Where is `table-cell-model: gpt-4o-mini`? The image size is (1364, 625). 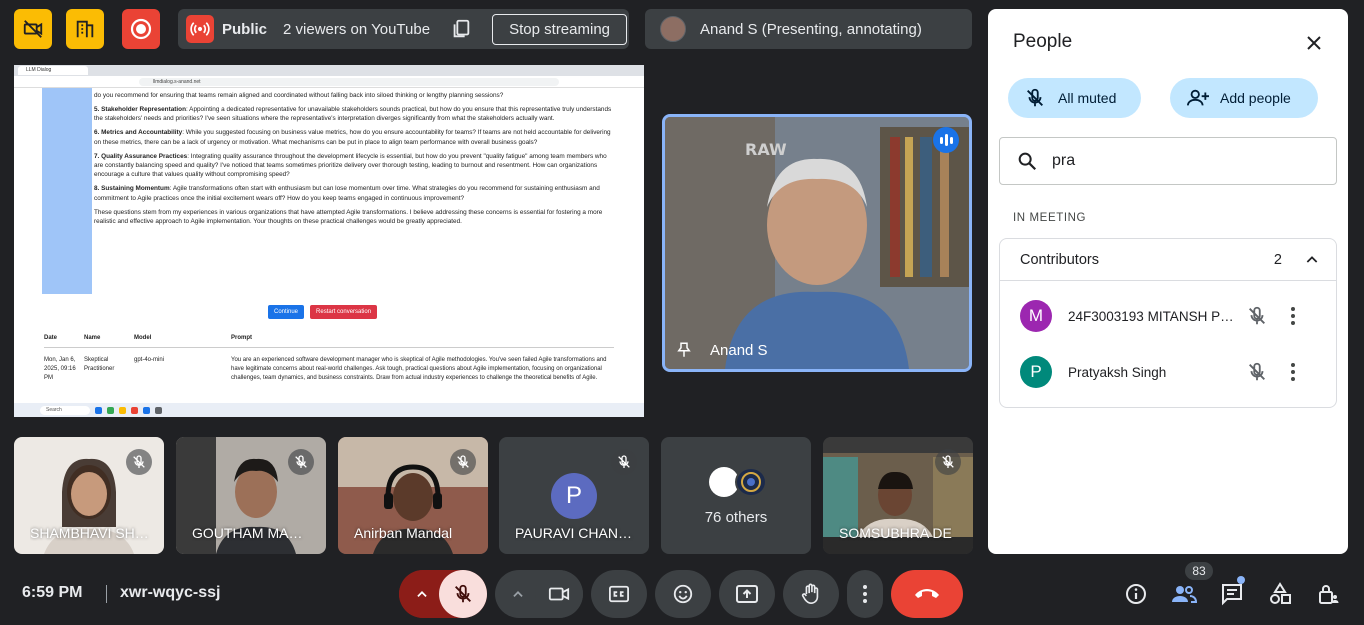
table-cell-model: gpt-4o-mini is located at coordinates (149, 360).